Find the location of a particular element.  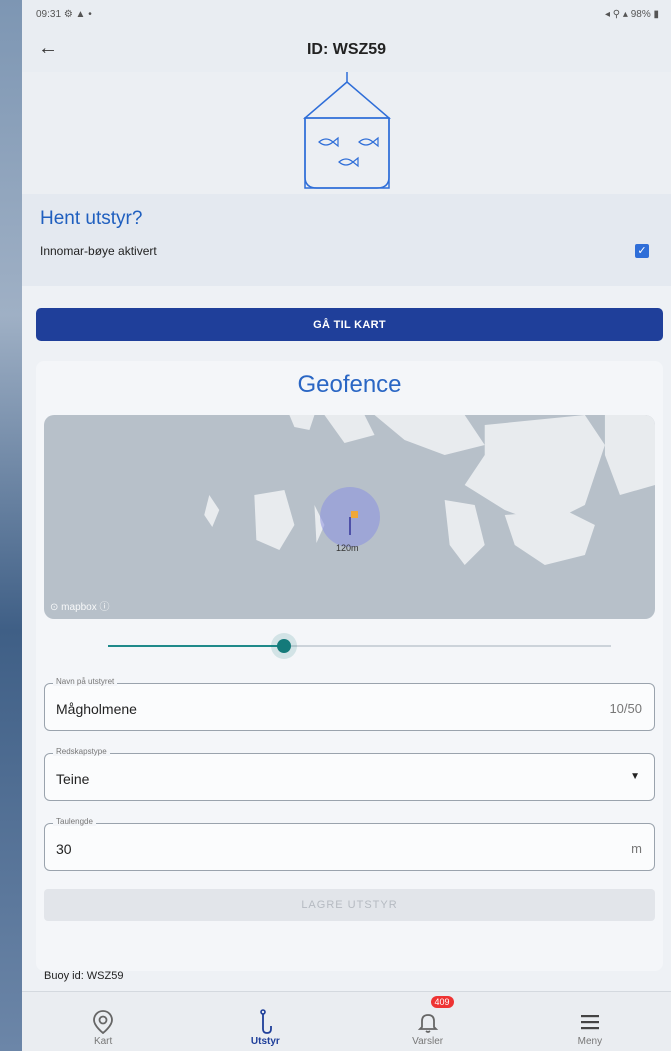

page-title: ID: WSZ59 is located at coordinates (346, 49).